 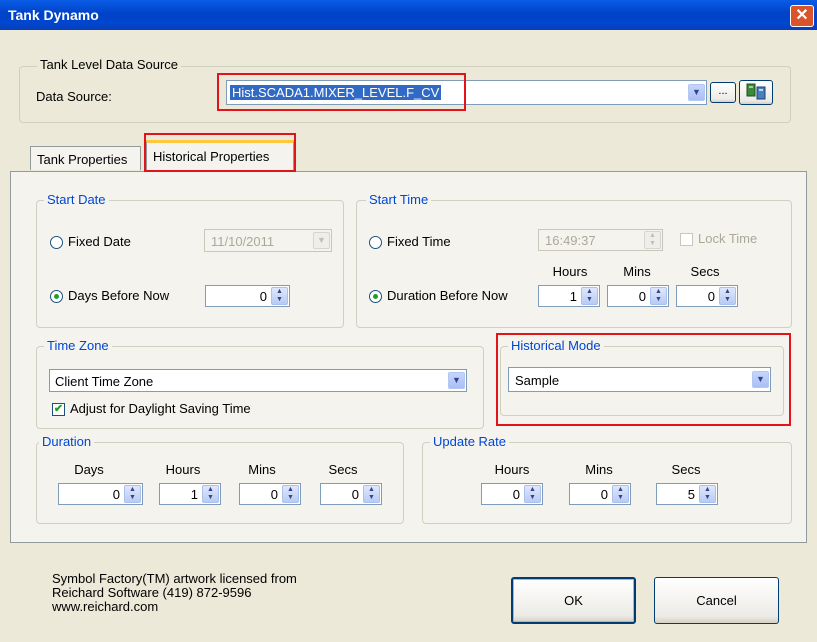 I want to click on update-rate-hours-stepper: 0 ▲ ▼, so click(x=512, y=494).